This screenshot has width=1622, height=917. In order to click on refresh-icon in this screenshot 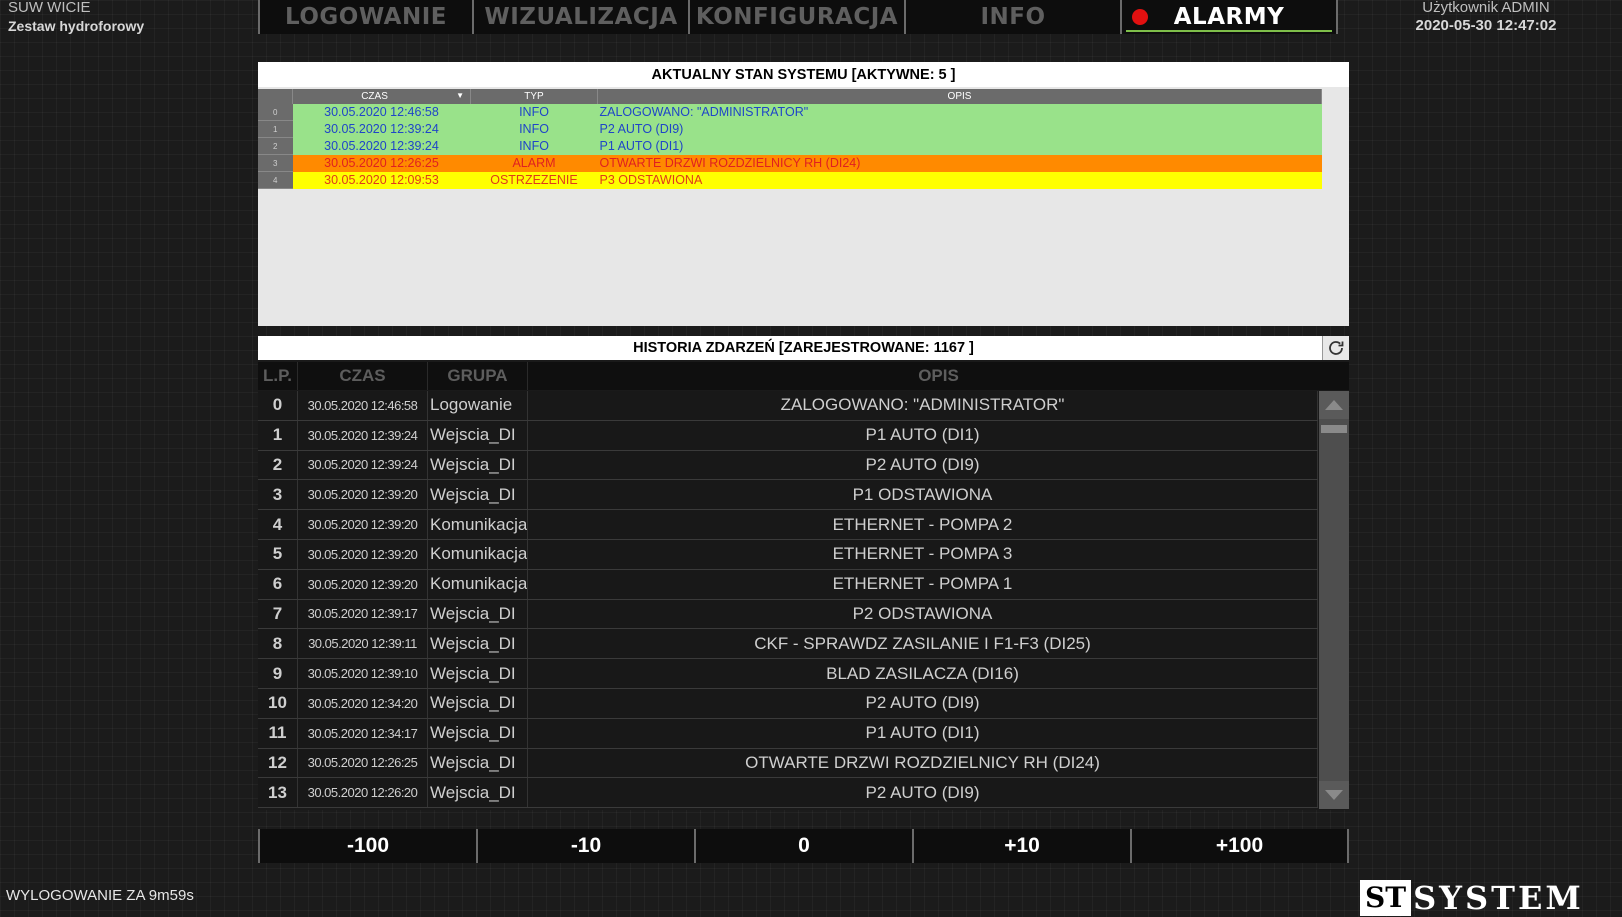, I will do `click(1336, 348)`.